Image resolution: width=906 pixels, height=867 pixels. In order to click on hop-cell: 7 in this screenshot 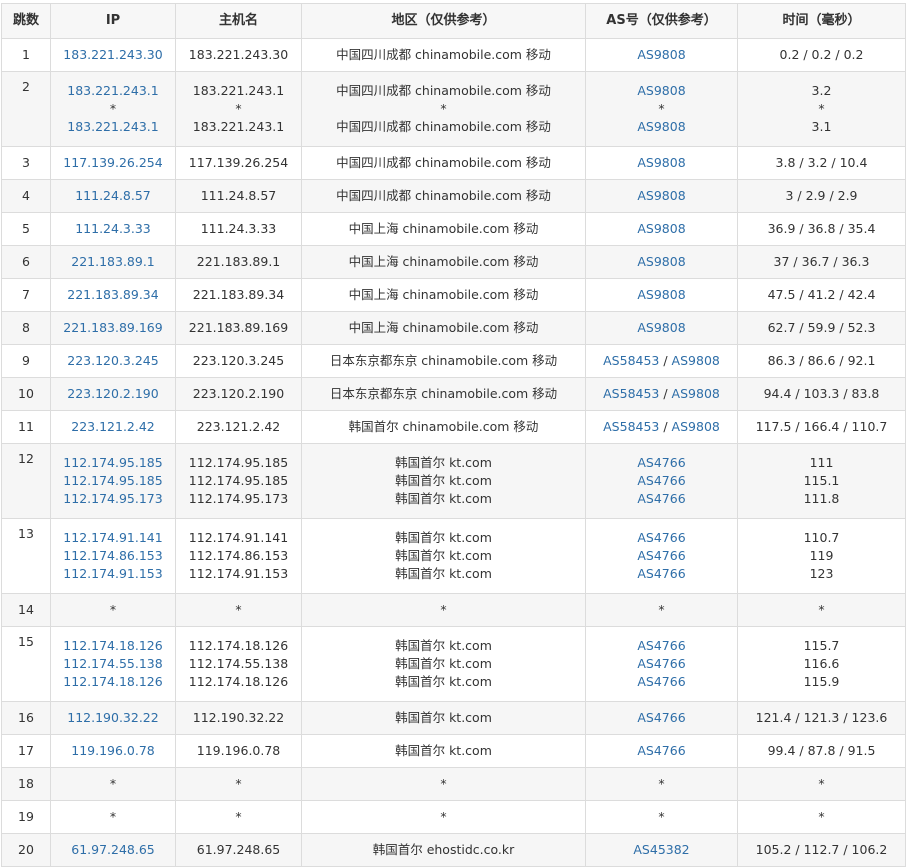, I will do `click(26, 295)`.